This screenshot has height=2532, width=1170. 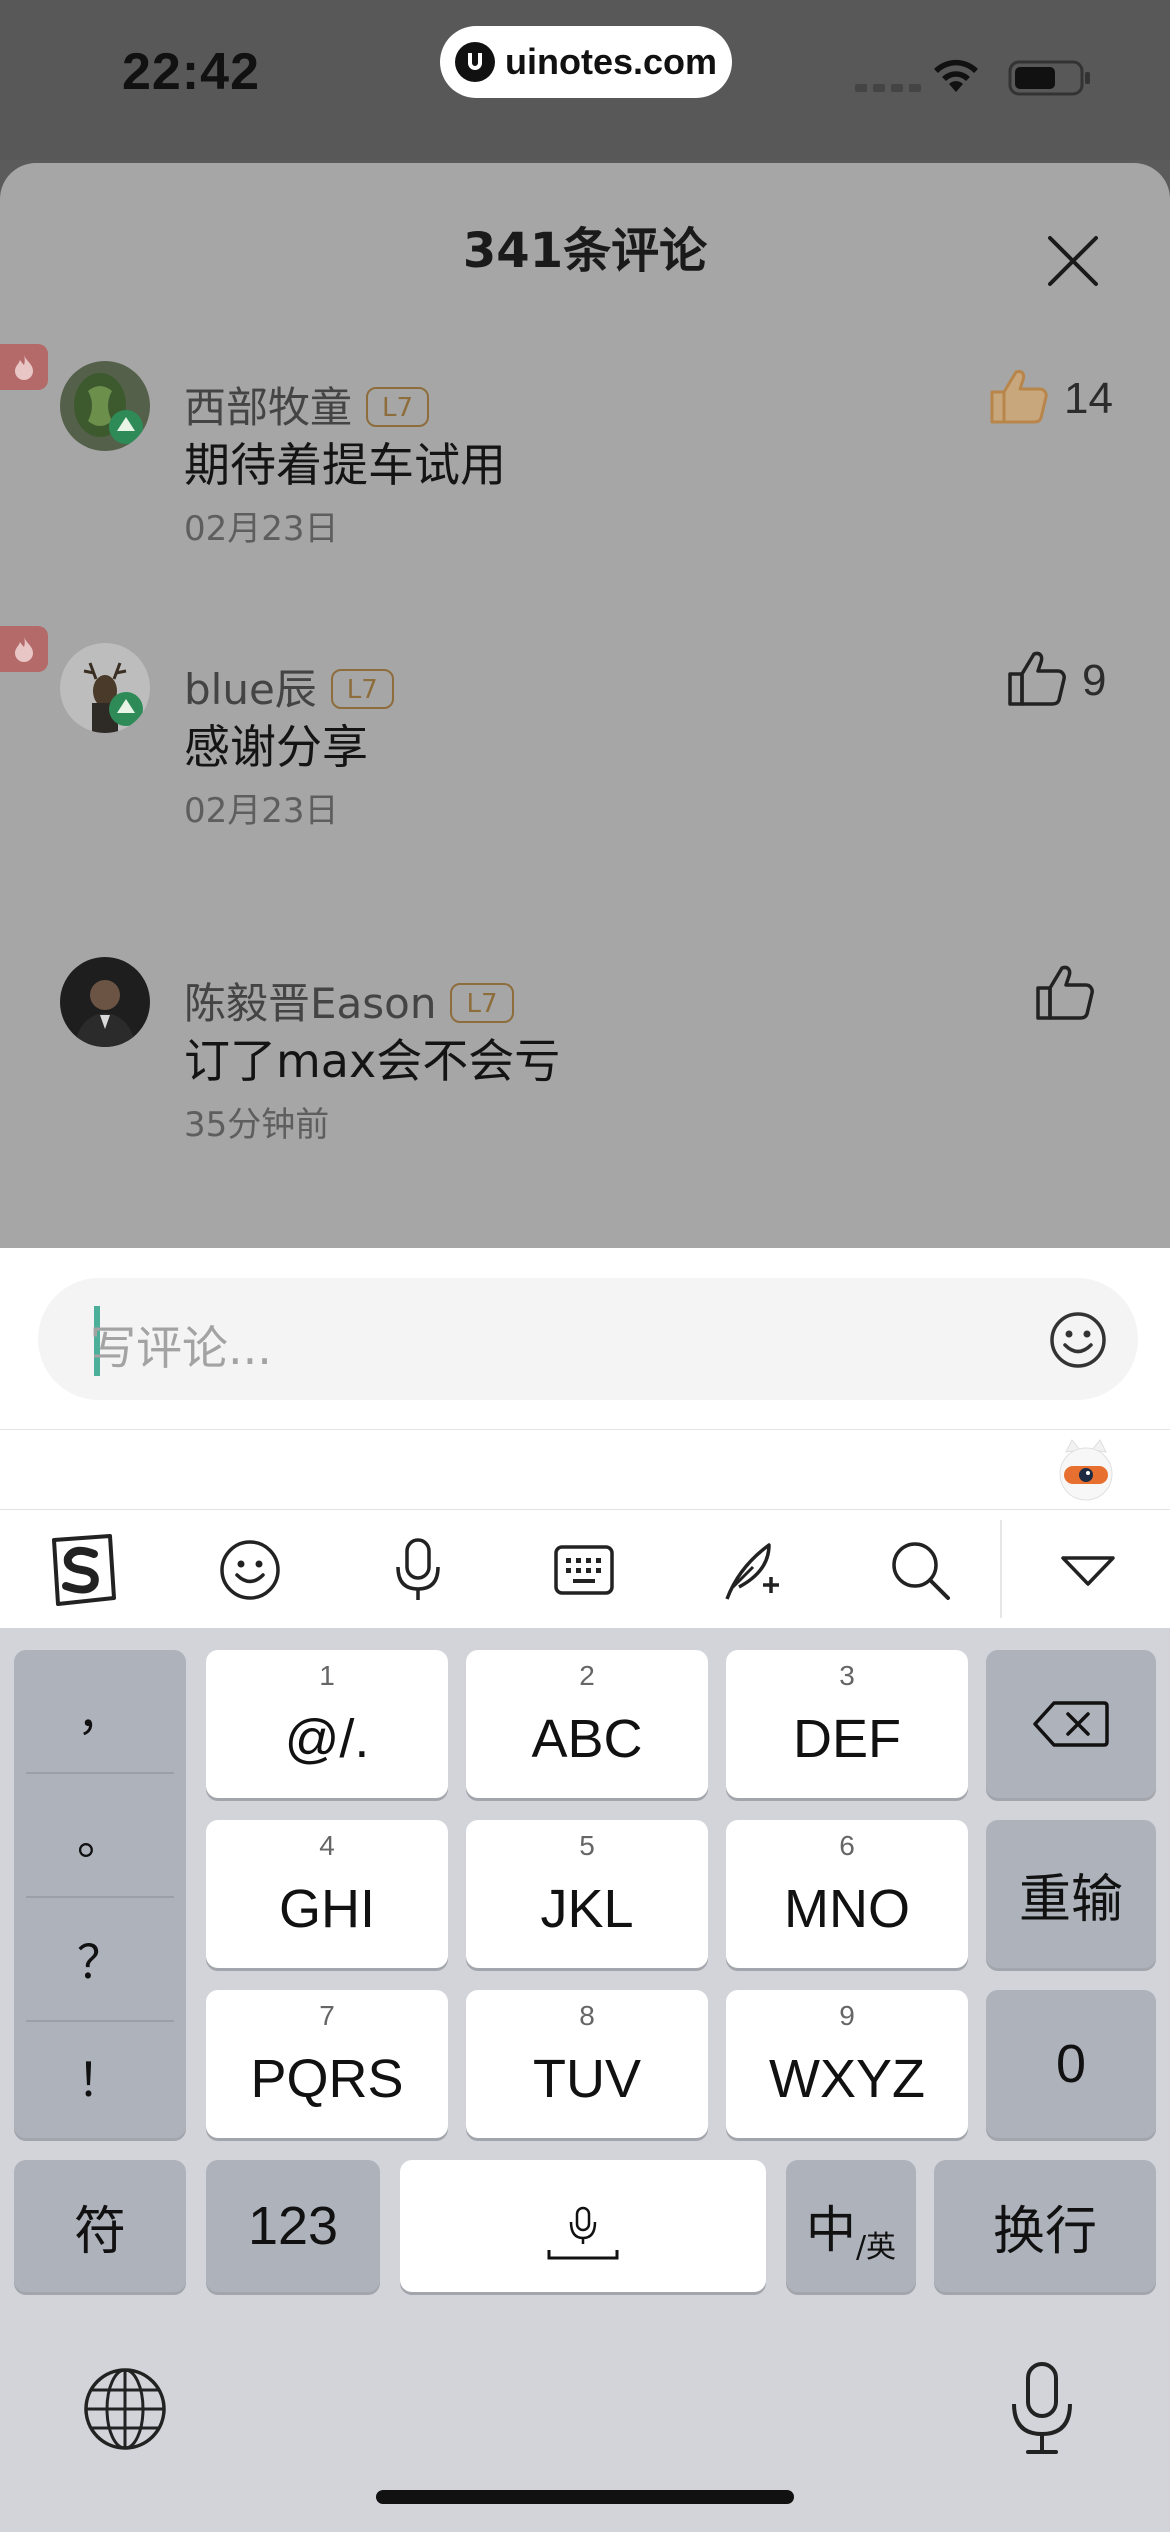 What do you see at coordinates (587, 1845) in the screenshot?
I see `key-number: 5` at bounding box center [587, 1845].